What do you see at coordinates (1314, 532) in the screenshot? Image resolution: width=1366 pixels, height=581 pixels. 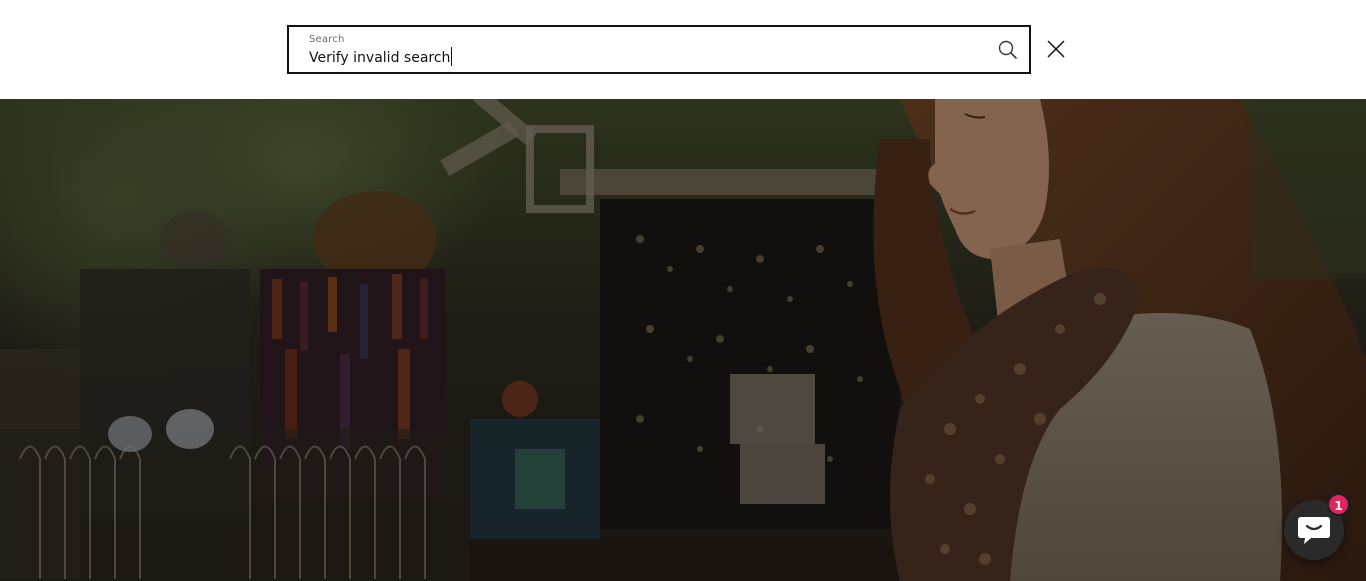 I see `chat-icon` at bounding box center [1314, 532].